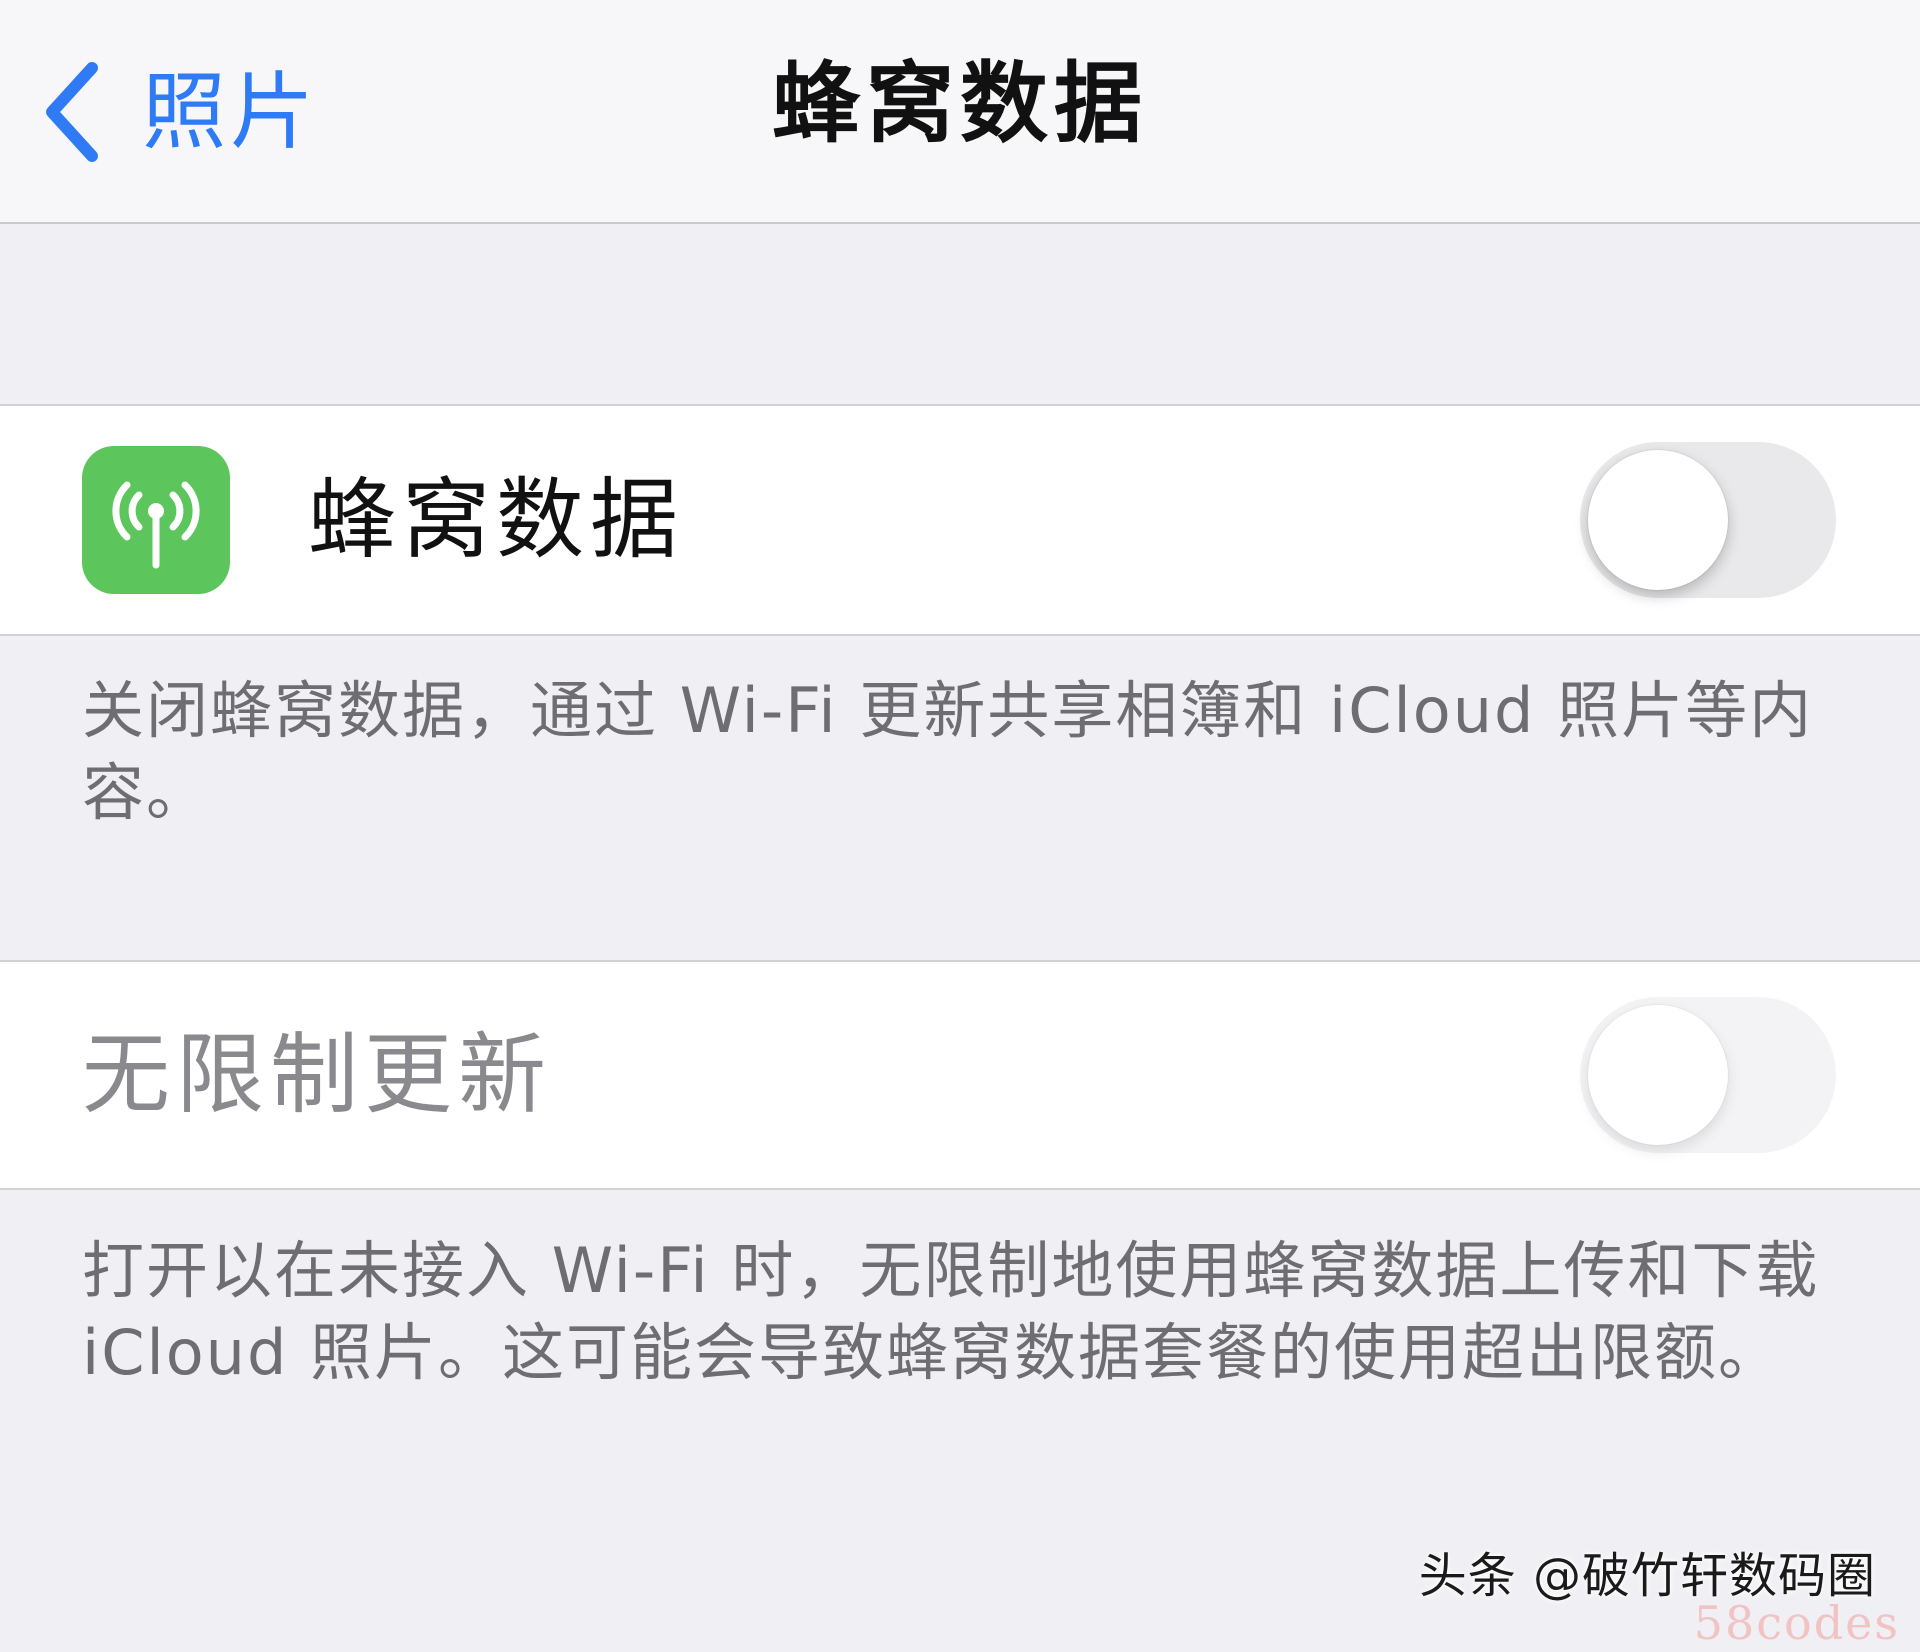  What do you see at coordinates (317, 1074) in the screenshot?
I see `unlimited-updates-label: 无限制更新` at bounding box center [317, 1074].